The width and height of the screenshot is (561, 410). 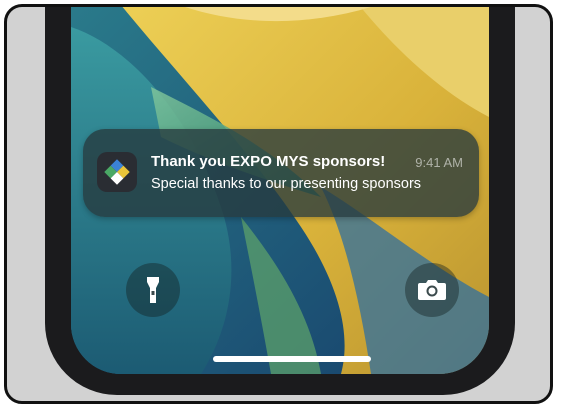 What do you see at coordinates (292, 359) in the screenshot?
I see `home-indicator` at bounding box center [292, 359].